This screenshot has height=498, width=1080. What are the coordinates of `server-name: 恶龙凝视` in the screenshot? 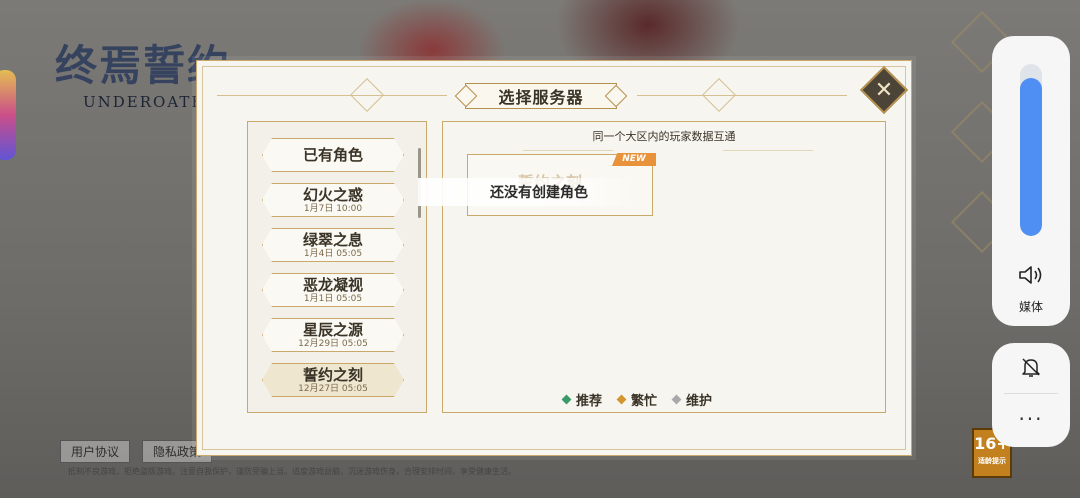 It's located at (332, 284).